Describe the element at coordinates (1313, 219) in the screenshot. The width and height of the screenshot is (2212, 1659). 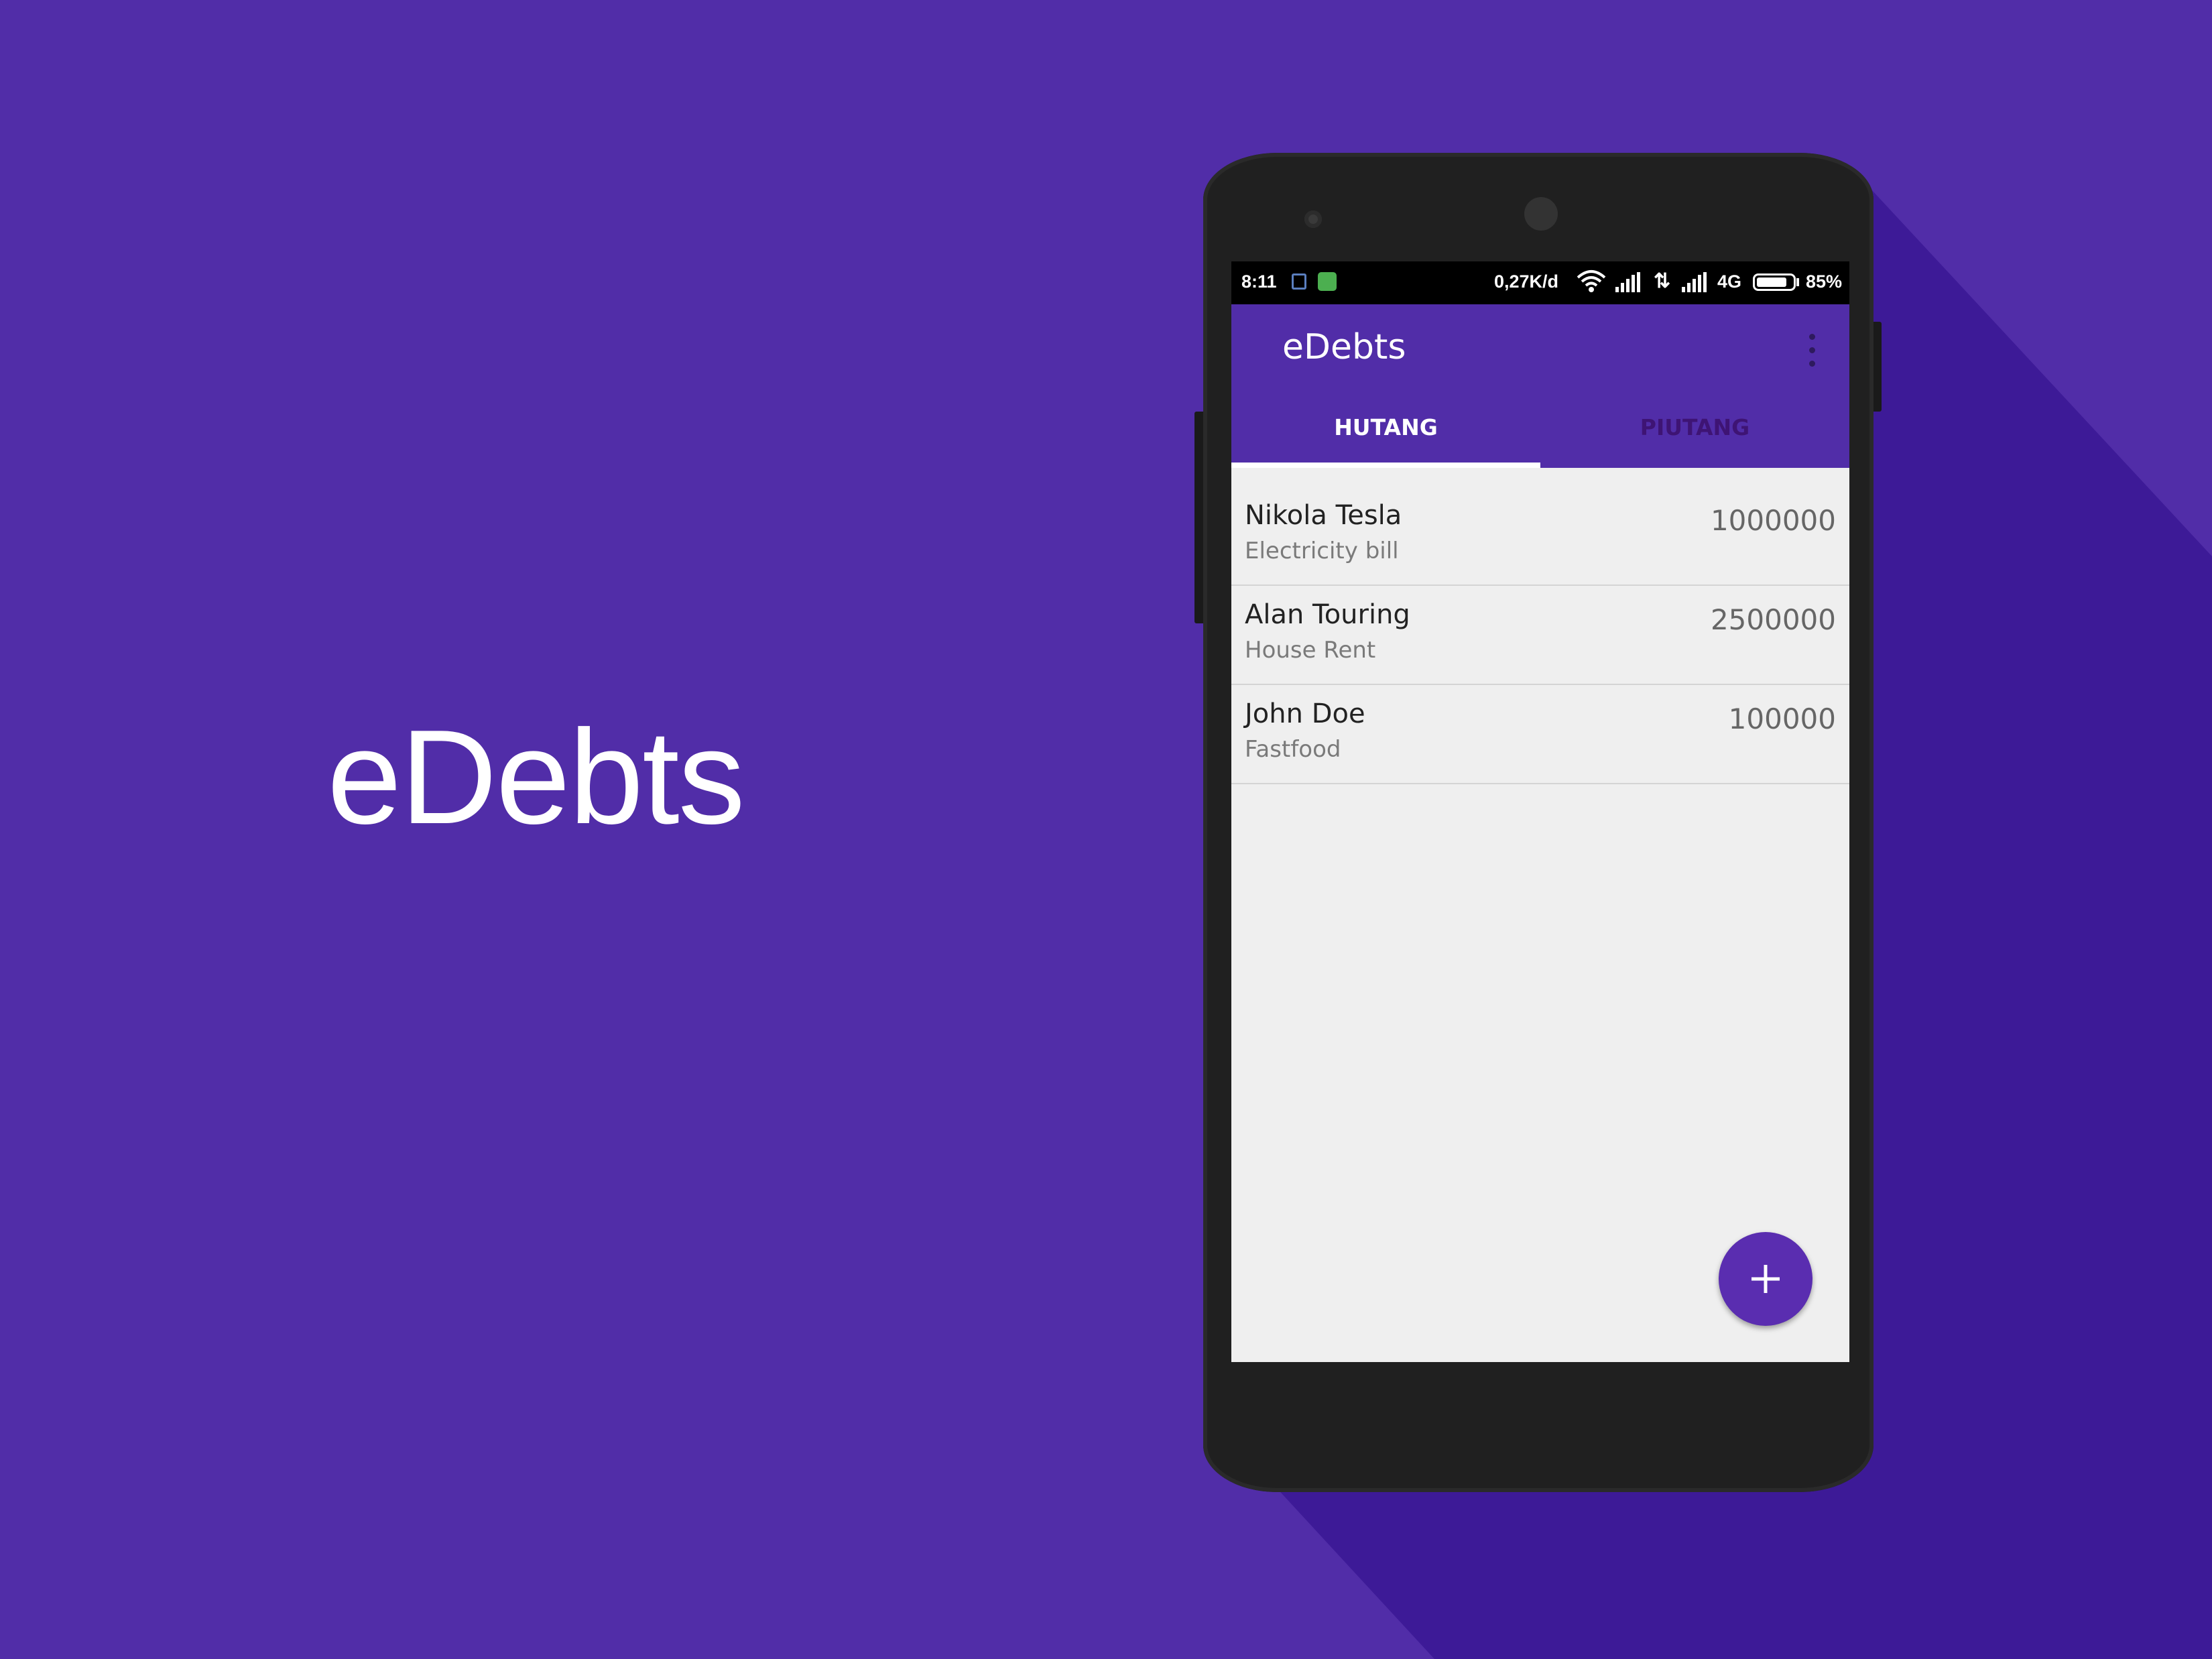
I see `phone-sensor` at that location.